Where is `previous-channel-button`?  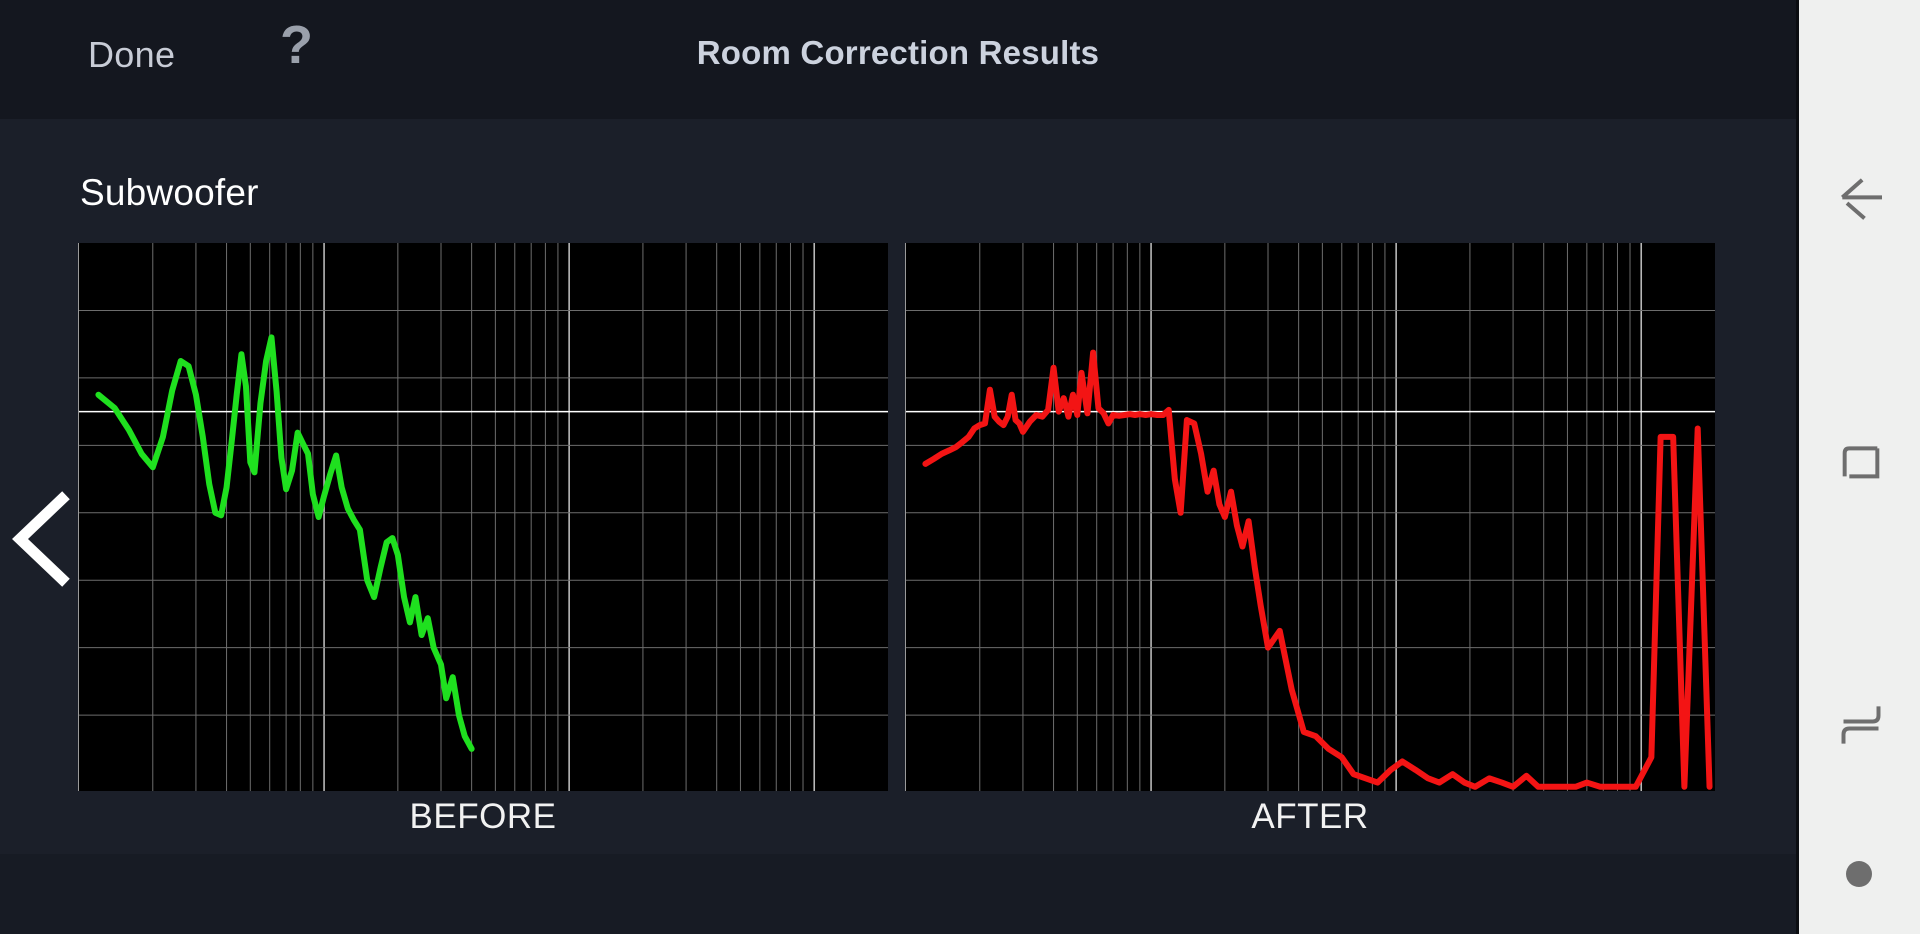
previous-channel-button is located at coordinates (41, 539).